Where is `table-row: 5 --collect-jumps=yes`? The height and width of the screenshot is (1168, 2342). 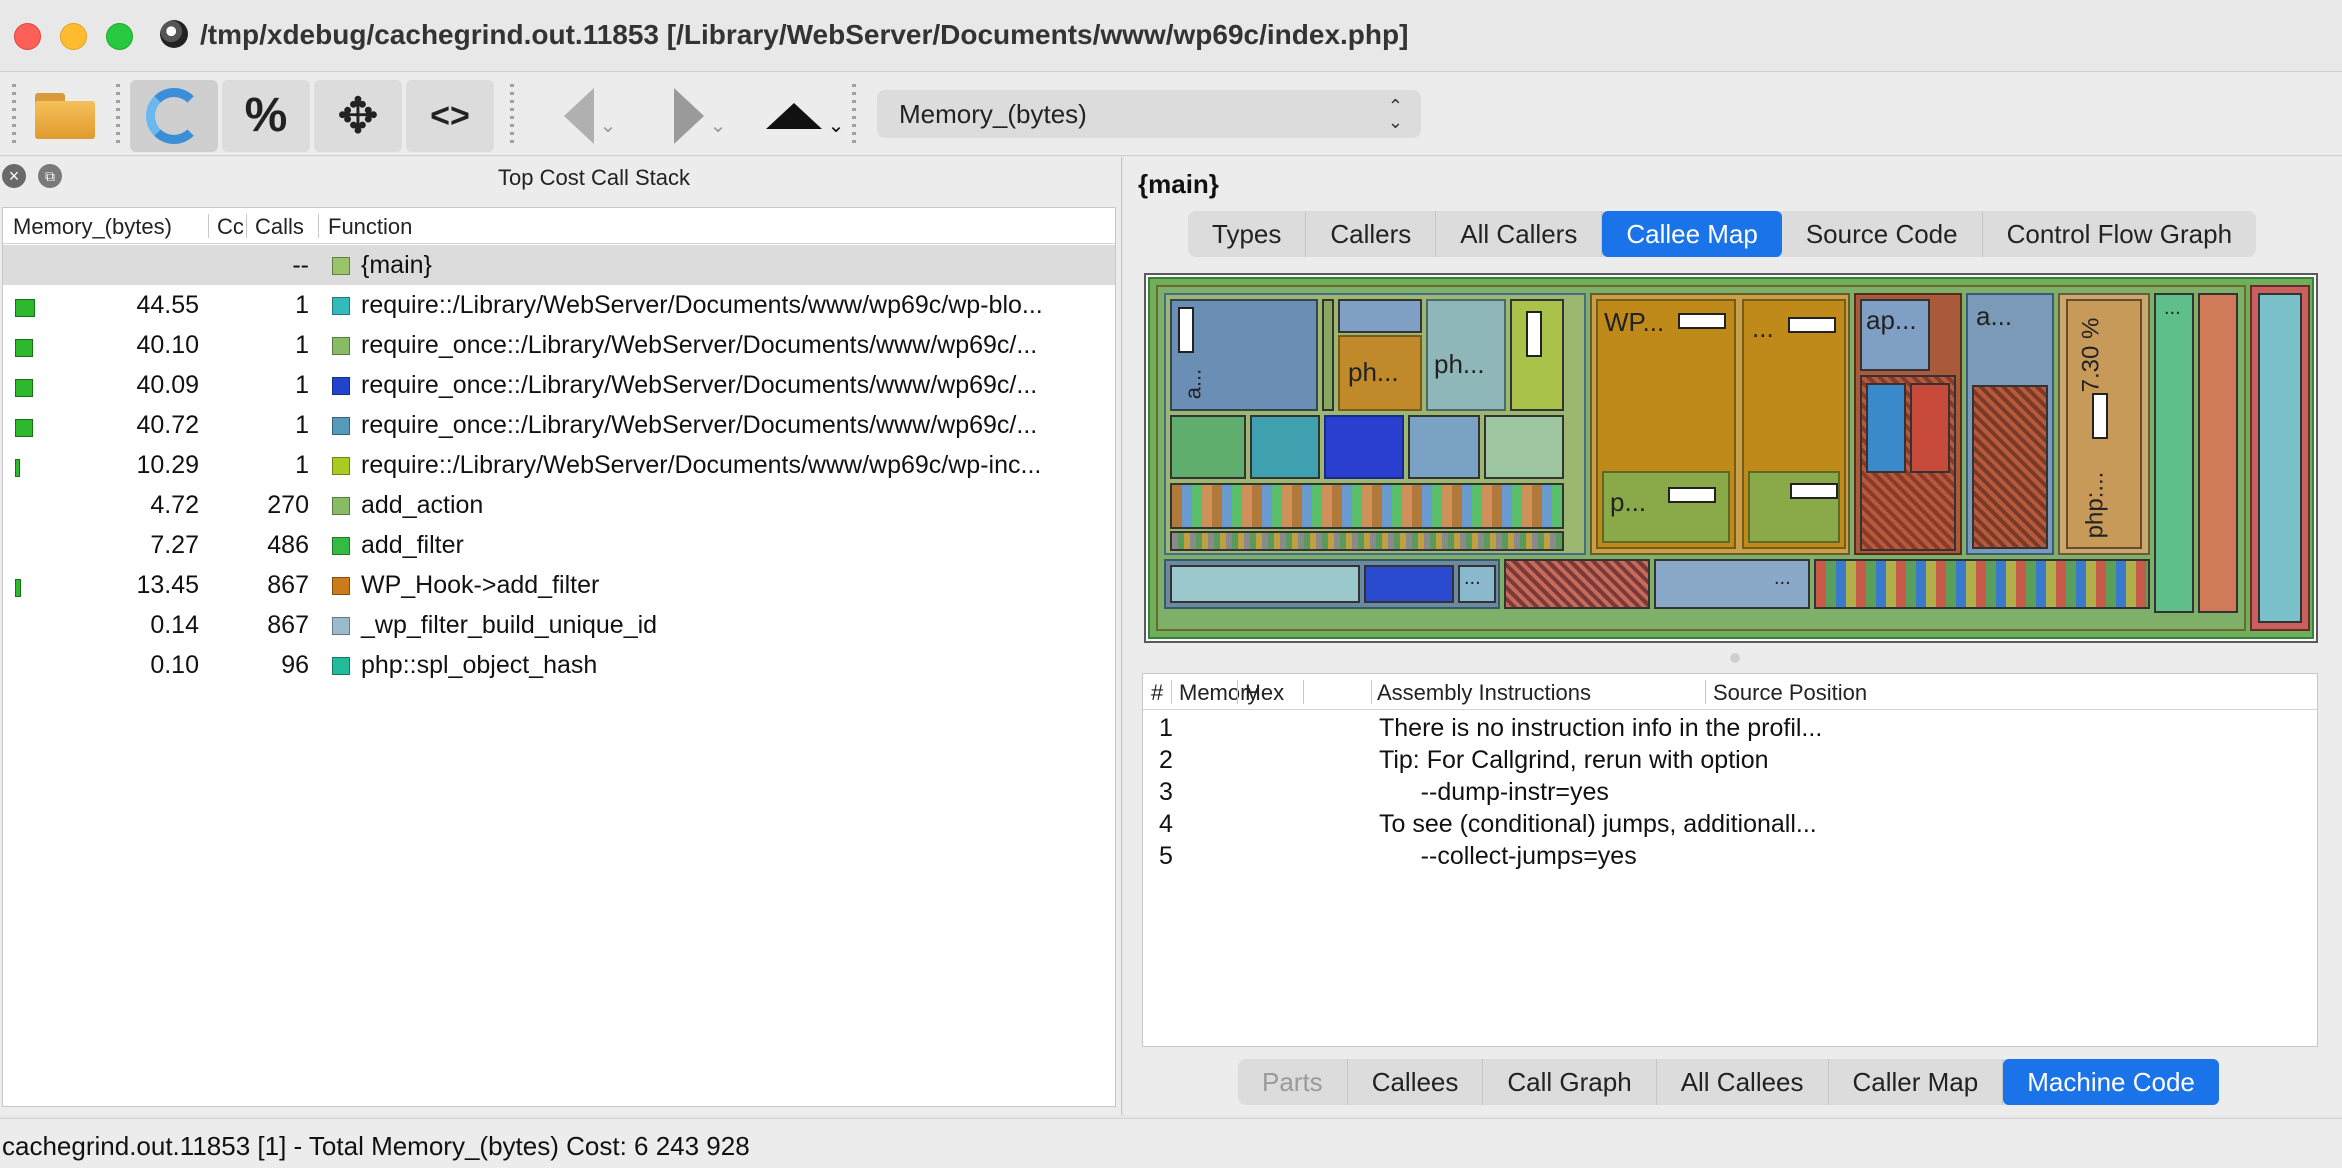 table-row: 5 --collect-jumps=yes is located at coordinates (1730, 856).